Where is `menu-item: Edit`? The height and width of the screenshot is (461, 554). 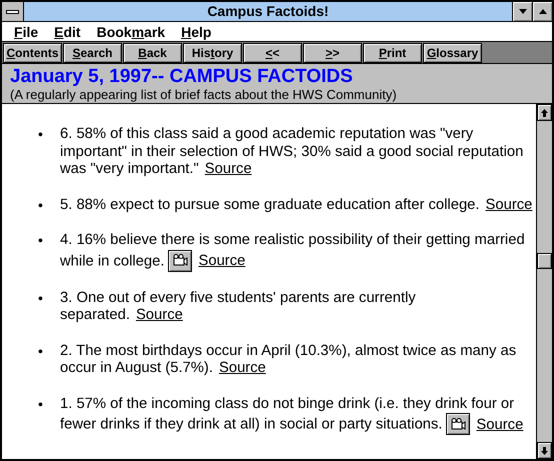
menu-item: Edit is located at coordinates (67, 31).